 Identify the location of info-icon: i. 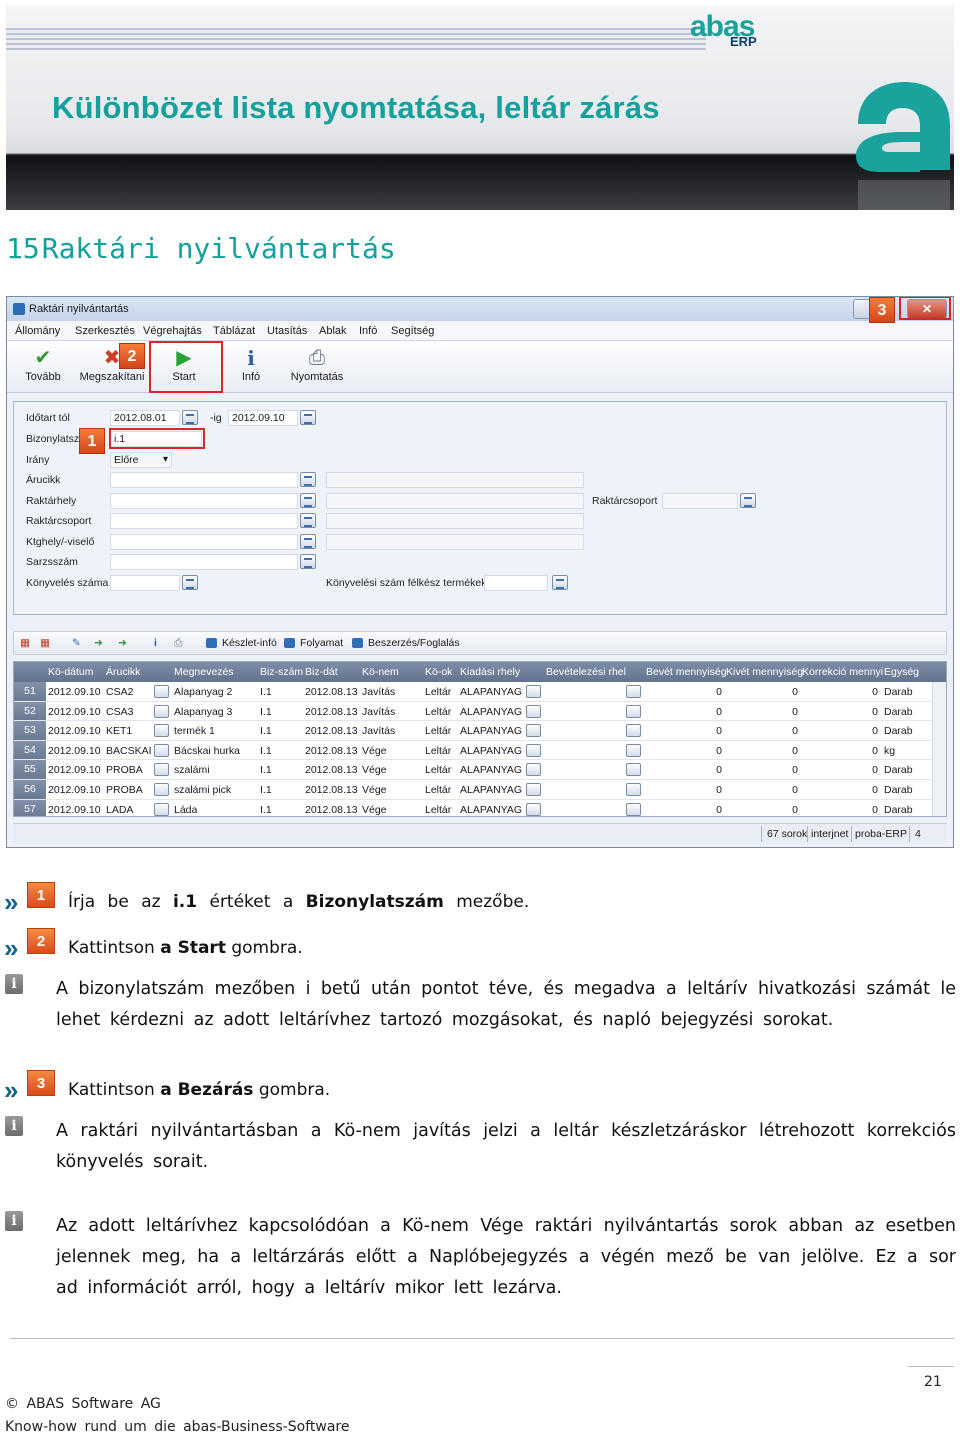
(155, 643).